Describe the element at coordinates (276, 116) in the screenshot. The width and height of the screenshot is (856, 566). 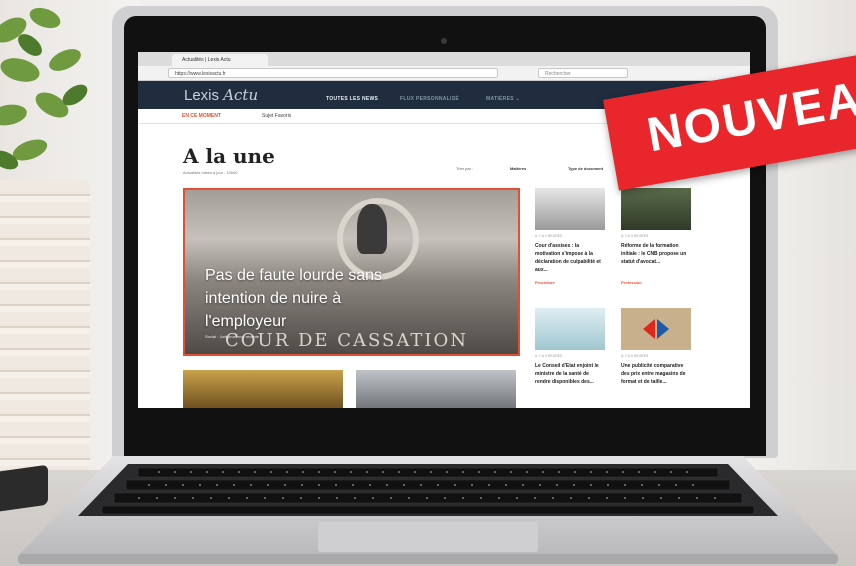
I see `subnav-favorites: Sujet Favoris` at that location.